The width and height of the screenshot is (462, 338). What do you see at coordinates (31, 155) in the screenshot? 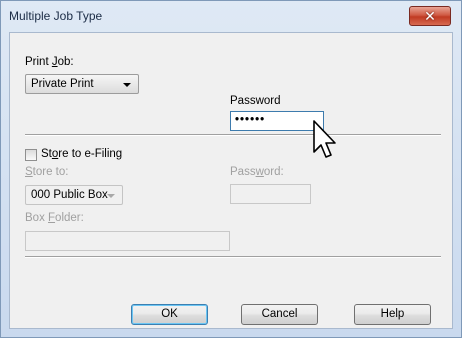
I see `store-to-efiling-checkbox` at bounding box center [31, 155].